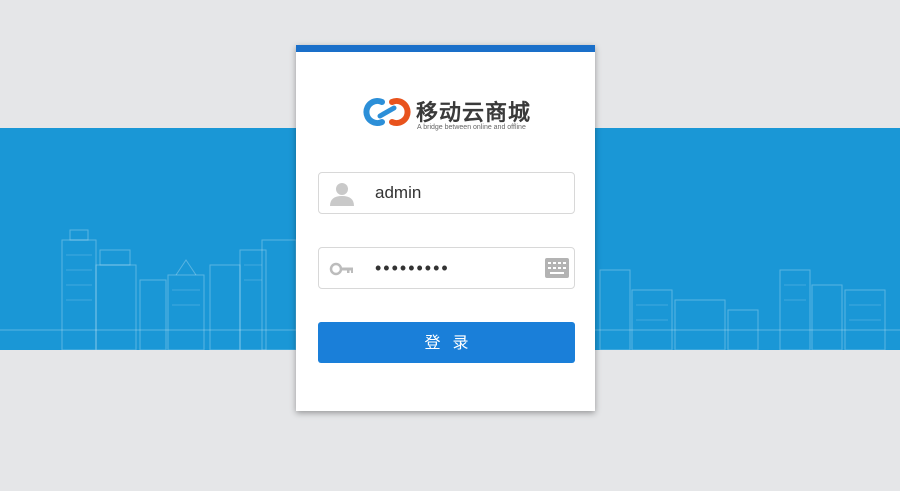 The width and height of the screenshot is (900, 491). I want to click on username-value: admin, so click(398, 192).